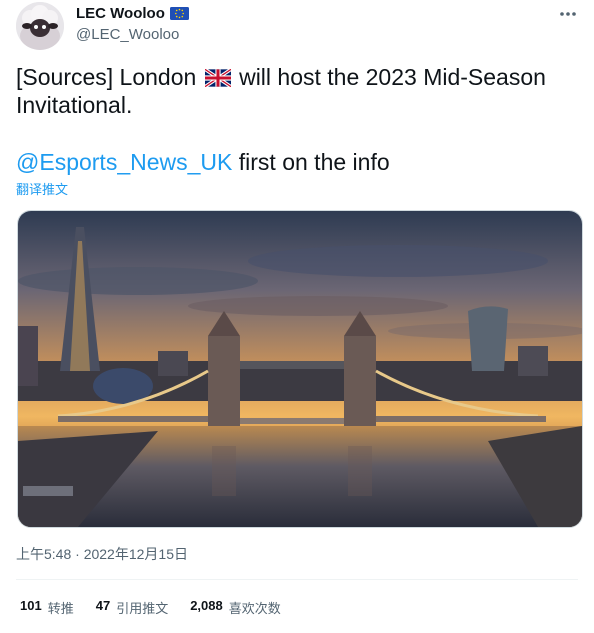 The width and height of the screenshot is (594, 633). I want to click on tweet-text-part1: [Sources] London, so click(109, 77).